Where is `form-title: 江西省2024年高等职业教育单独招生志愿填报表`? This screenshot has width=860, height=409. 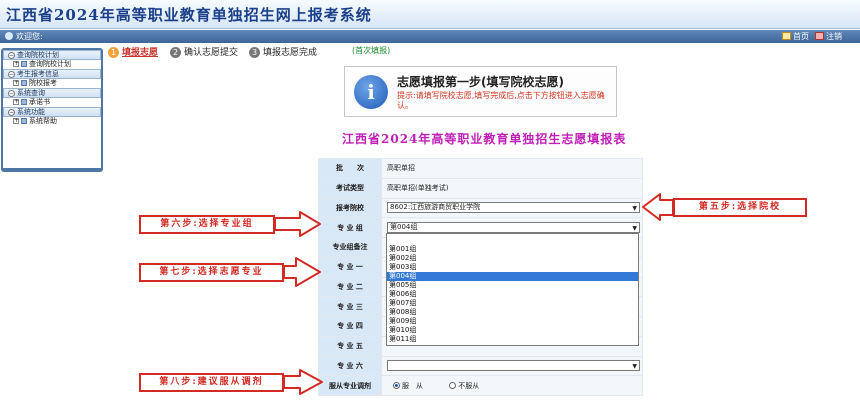
form-title: 江西省2024年高等职业教育单独招生志愿填报表 is located at coordinates (484, 139).